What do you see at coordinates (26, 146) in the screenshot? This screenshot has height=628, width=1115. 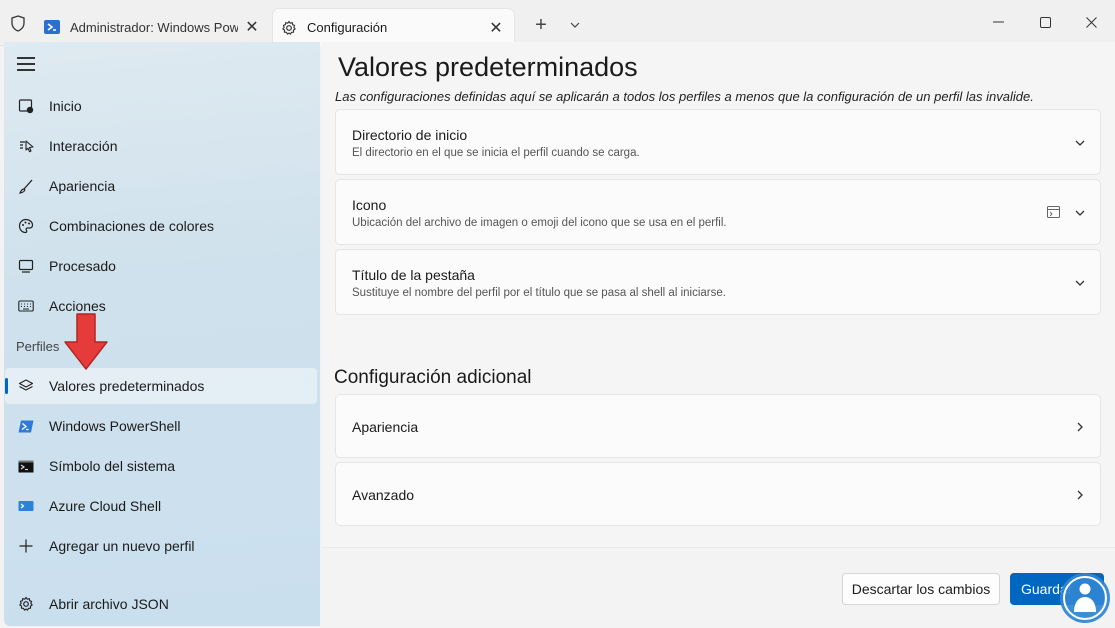 I see `pointer-icon` at bounding box center [26, 146].